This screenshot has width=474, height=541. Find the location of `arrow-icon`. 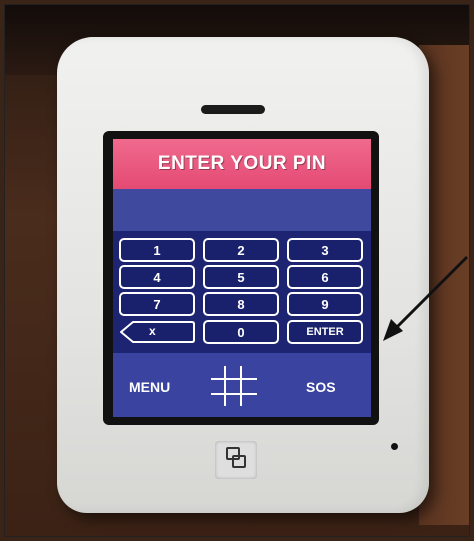

arrow-icon is located at coordinates (426, 298).